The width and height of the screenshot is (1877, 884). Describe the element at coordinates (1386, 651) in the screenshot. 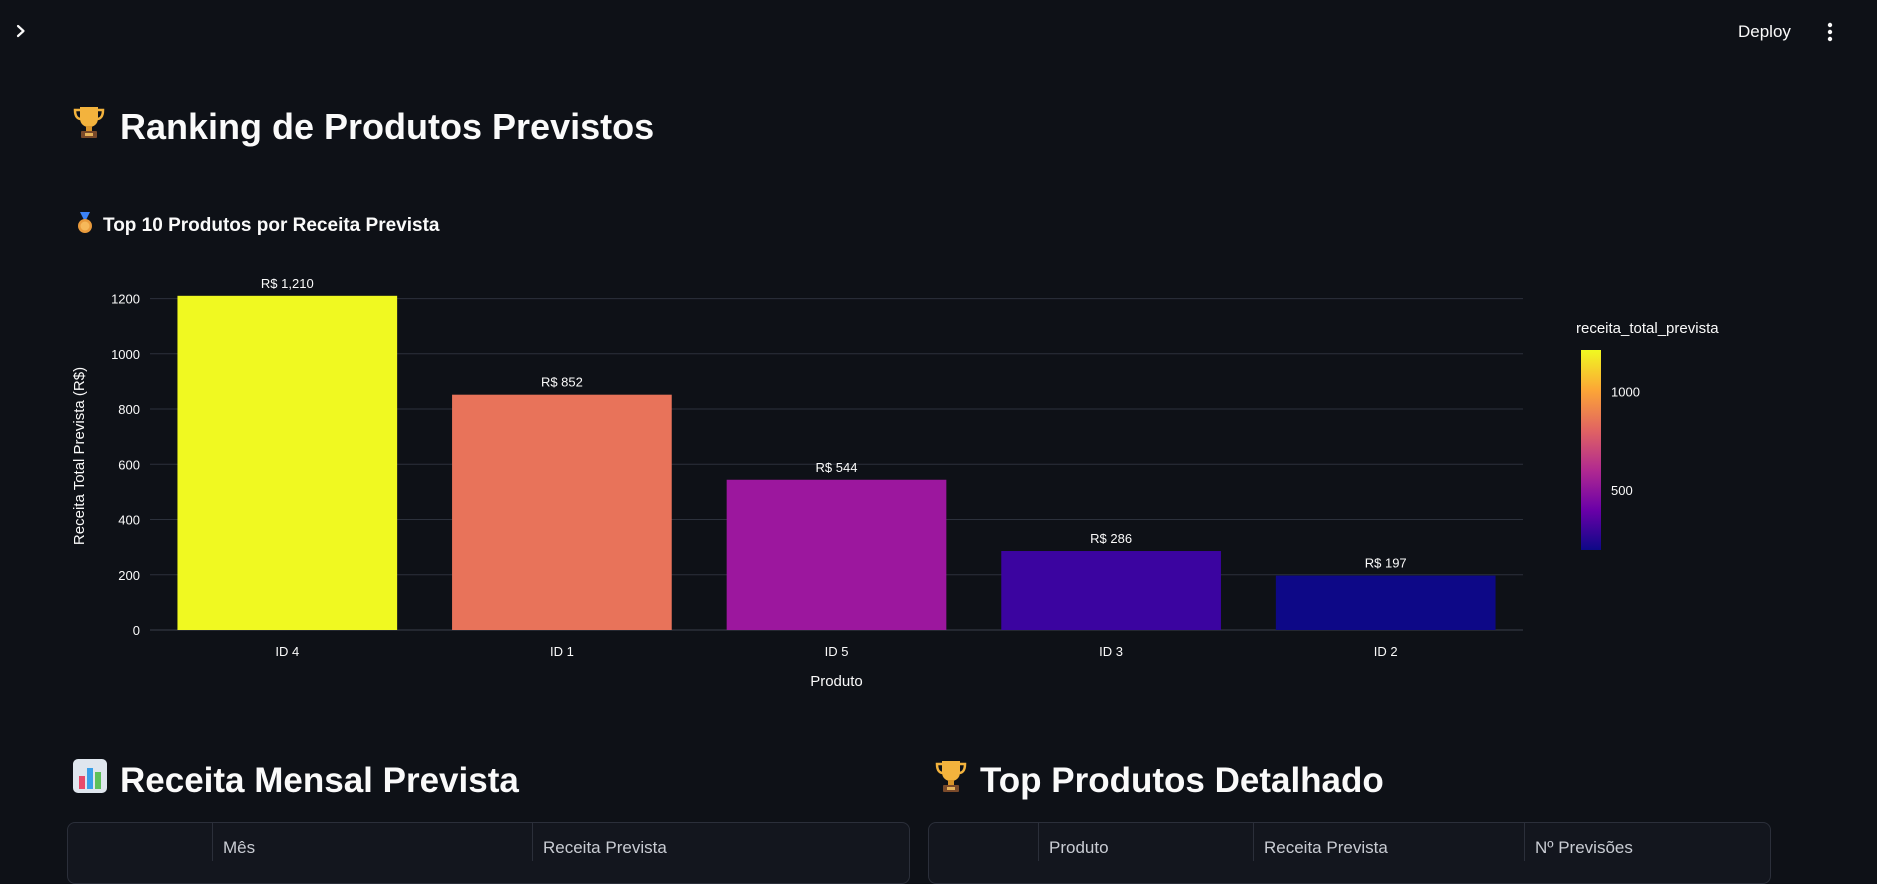

I see `x-tick-label: ID 2` at that location.